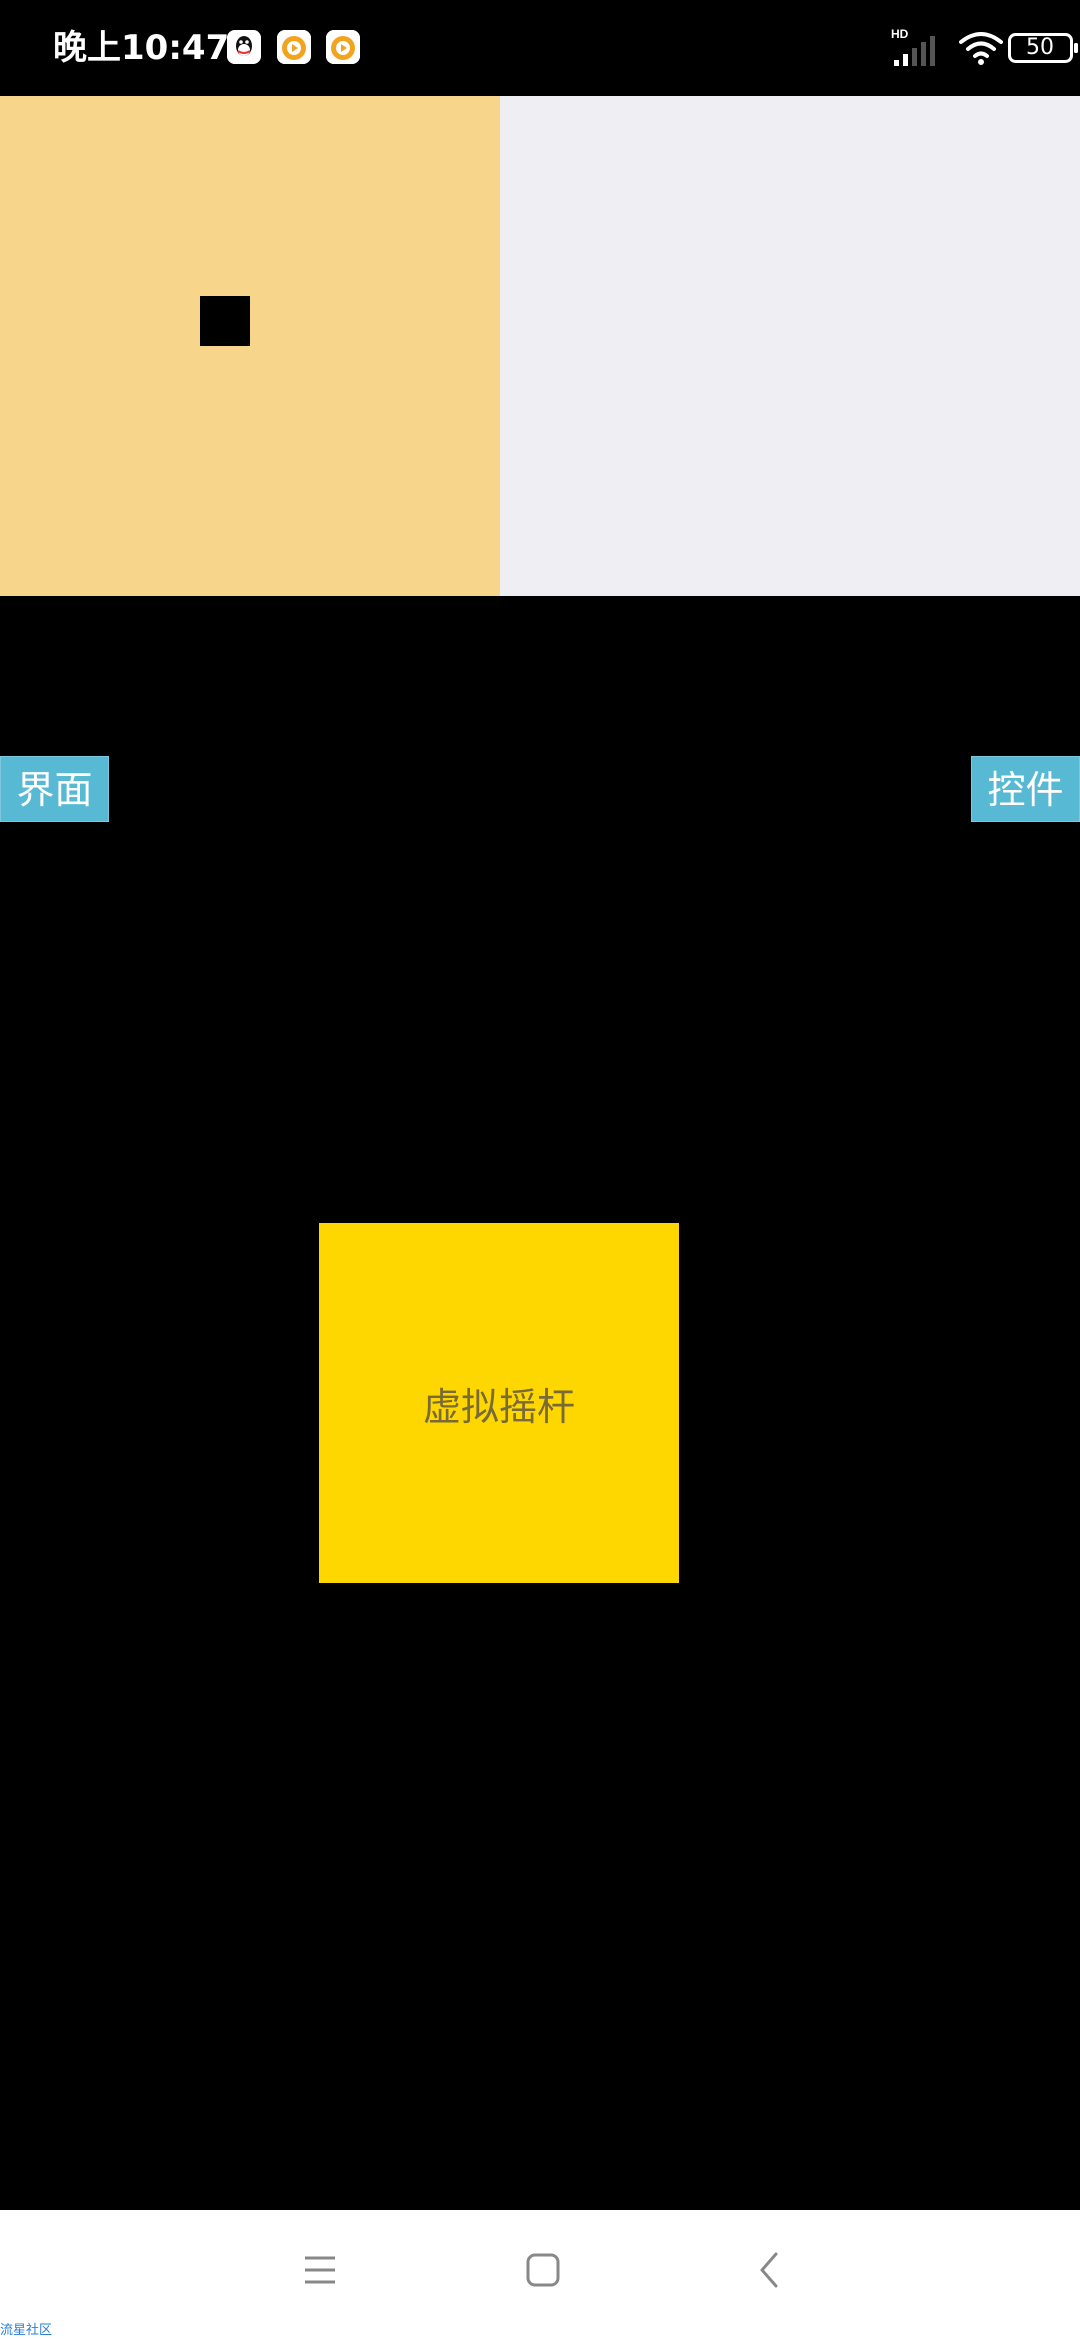 This screenshot has height=2340, width=1080. Describe the element at coordinates (244, 47) in the screenshot. I see `qq-icon` at that location.